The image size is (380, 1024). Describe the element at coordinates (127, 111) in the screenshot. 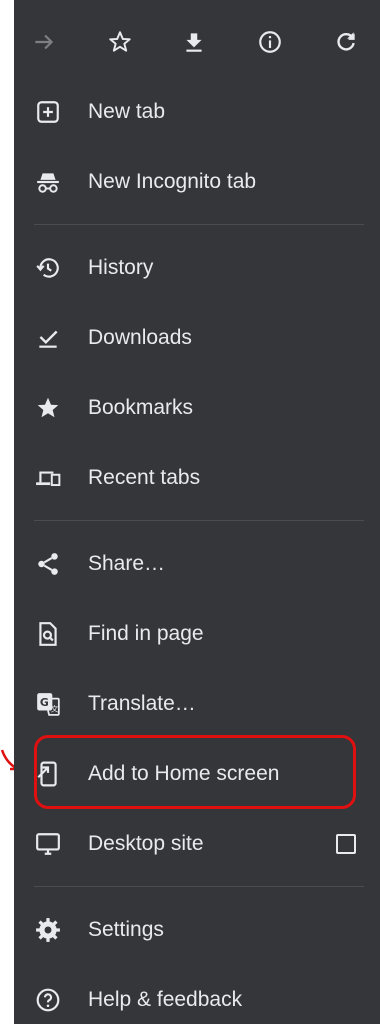

I see `menu-item-label: New tab` at that location.